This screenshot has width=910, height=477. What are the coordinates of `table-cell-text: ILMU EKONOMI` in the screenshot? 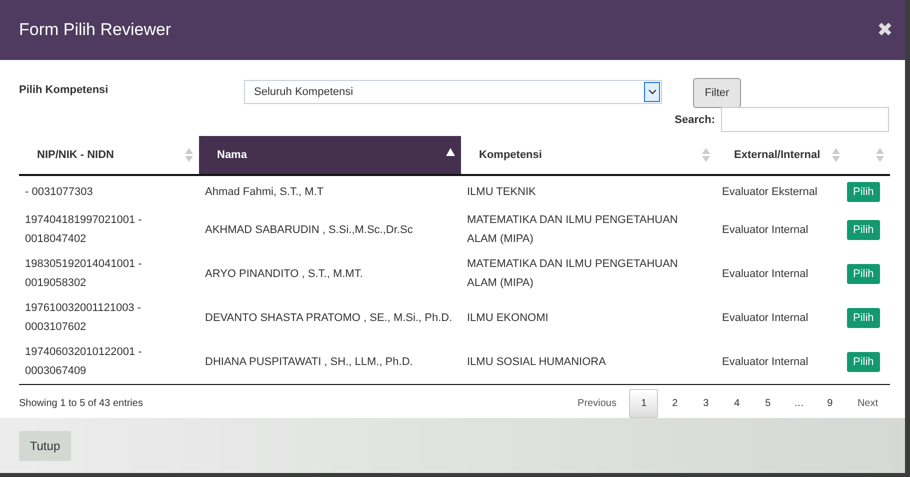 It's located at (508, 318).